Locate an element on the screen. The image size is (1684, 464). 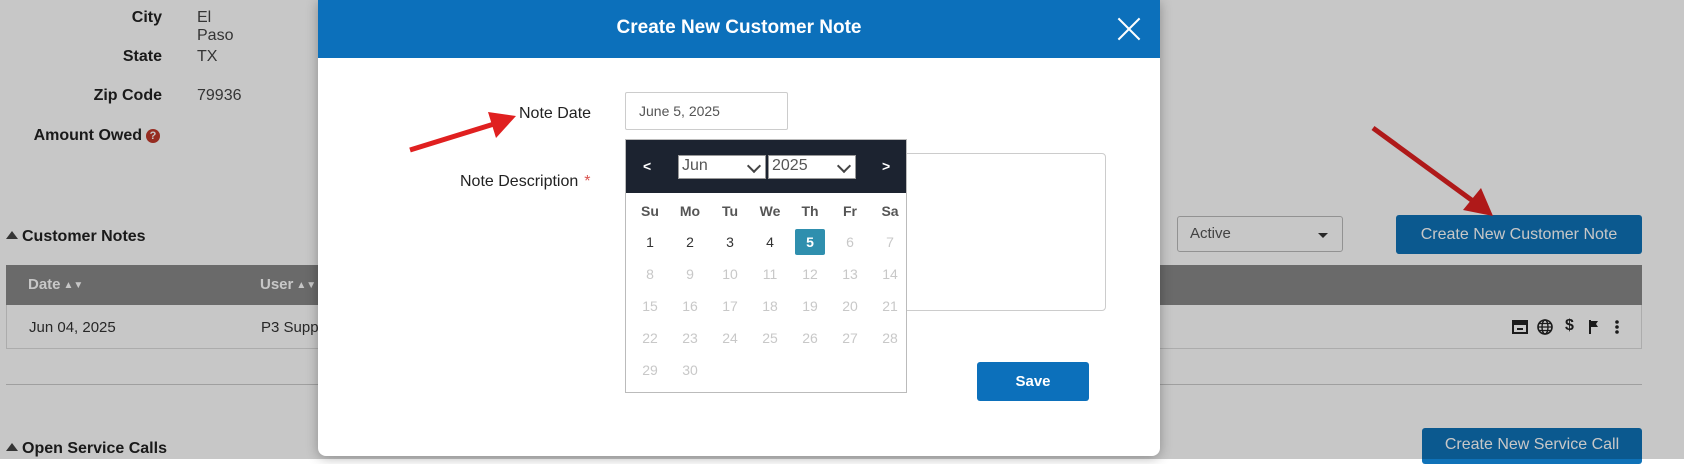
calendar-day: 22 is located at coordinates (650, 338).